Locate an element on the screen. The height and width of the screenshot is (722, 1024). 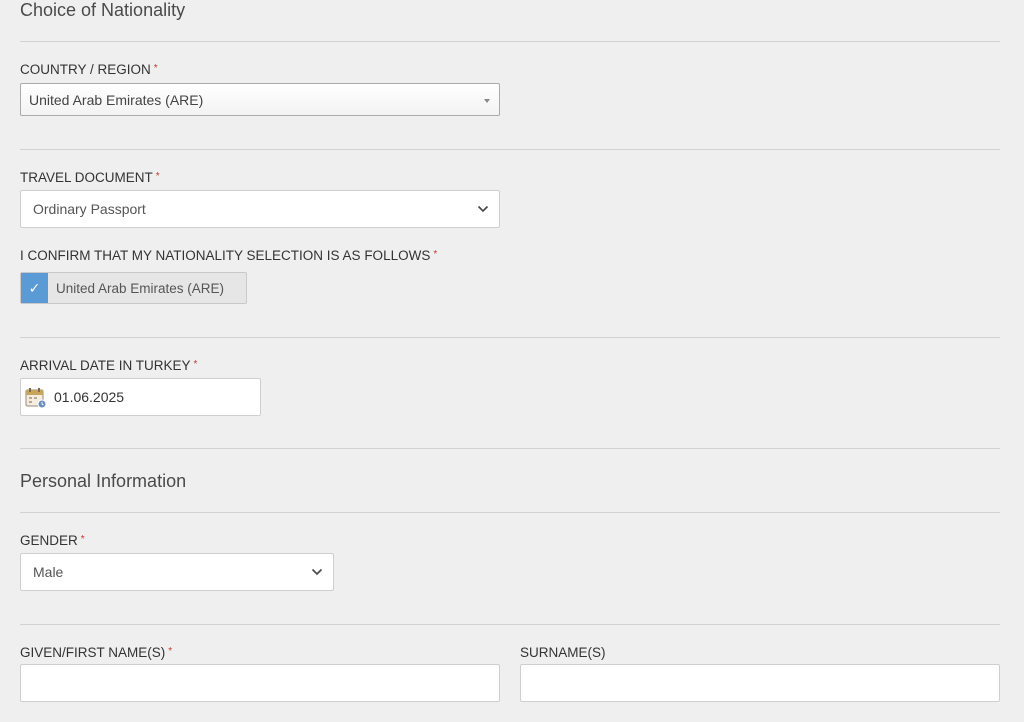
gender-label: GENDER * is located at coordinates (52, 540).